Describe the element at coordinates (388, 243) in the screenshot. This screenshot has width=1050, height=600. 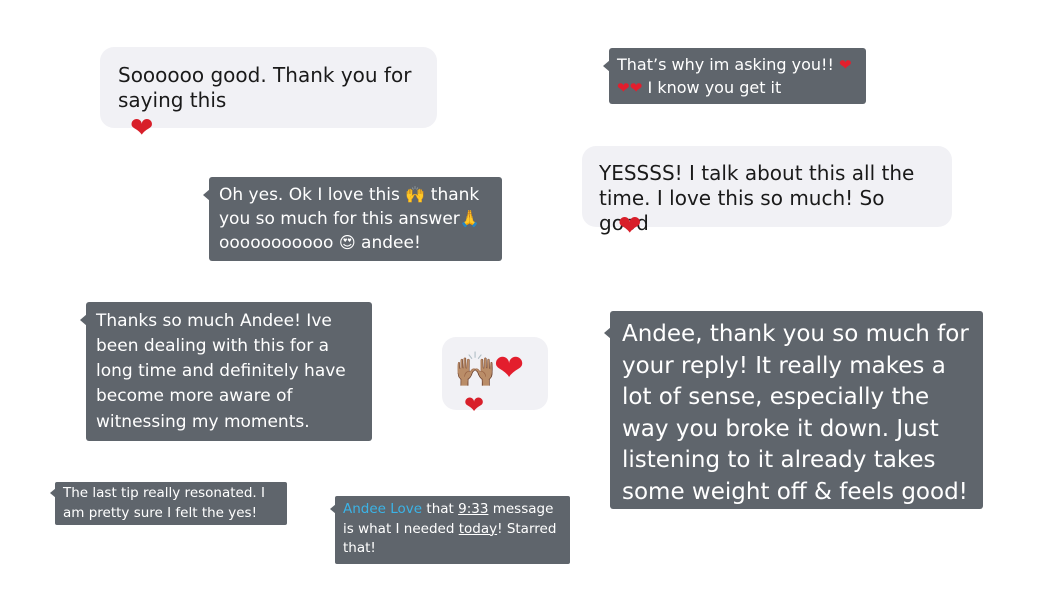
I see `message-text-part4: andee!` at that location.